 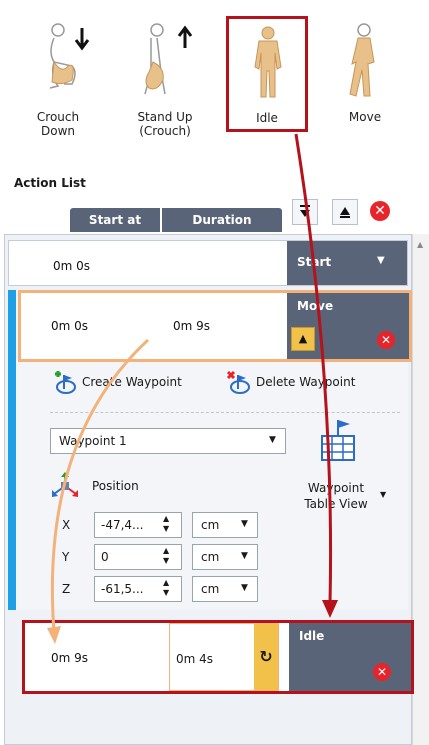 I want to click on orange-arrow, so click(x=100, y=485).